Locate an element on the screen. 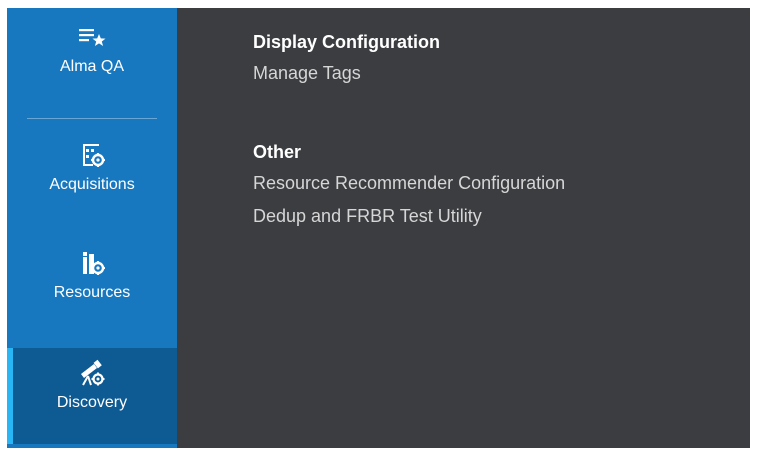 The height and width of the screenshot is (457, 757). active-indicator is located at coordinates (10, 396).